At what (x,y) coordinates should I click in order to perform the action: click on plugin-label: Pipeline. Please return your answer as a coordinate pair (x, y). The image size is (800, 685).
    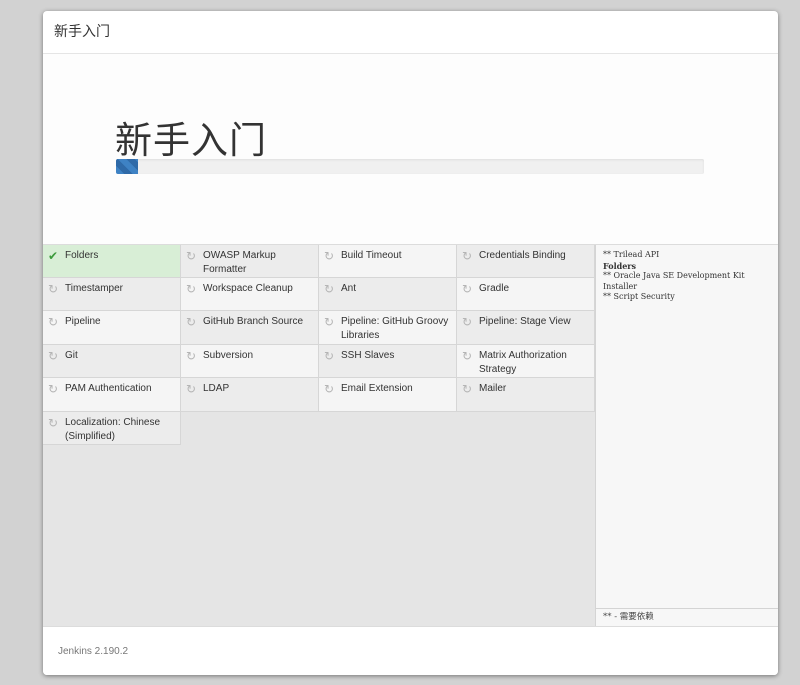
    Looking at the image, I should click on (83, 321).